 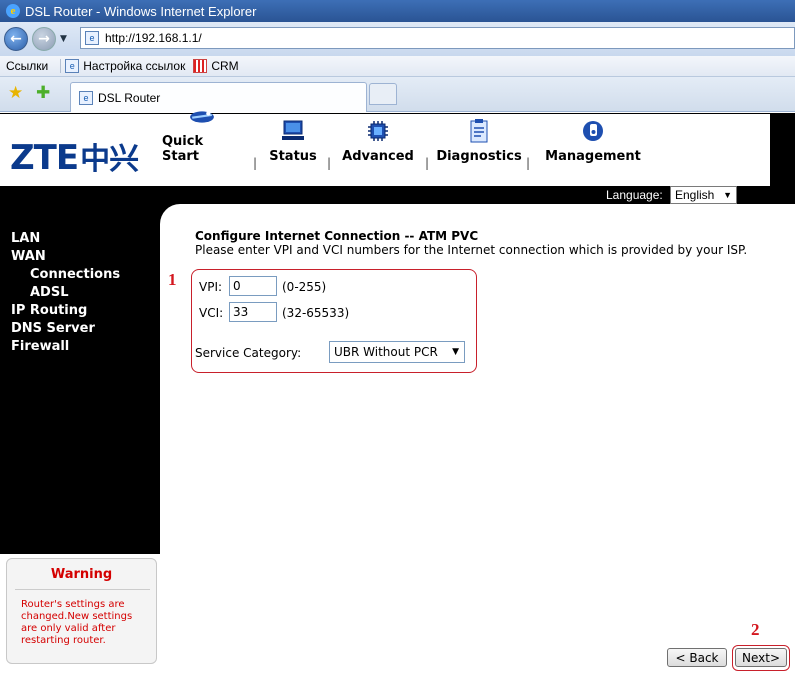 What do you see at coordinates (75, 274) in the screenshot?
I see `sidebar-item-connections: Connections` at bounding box center [75, 274].